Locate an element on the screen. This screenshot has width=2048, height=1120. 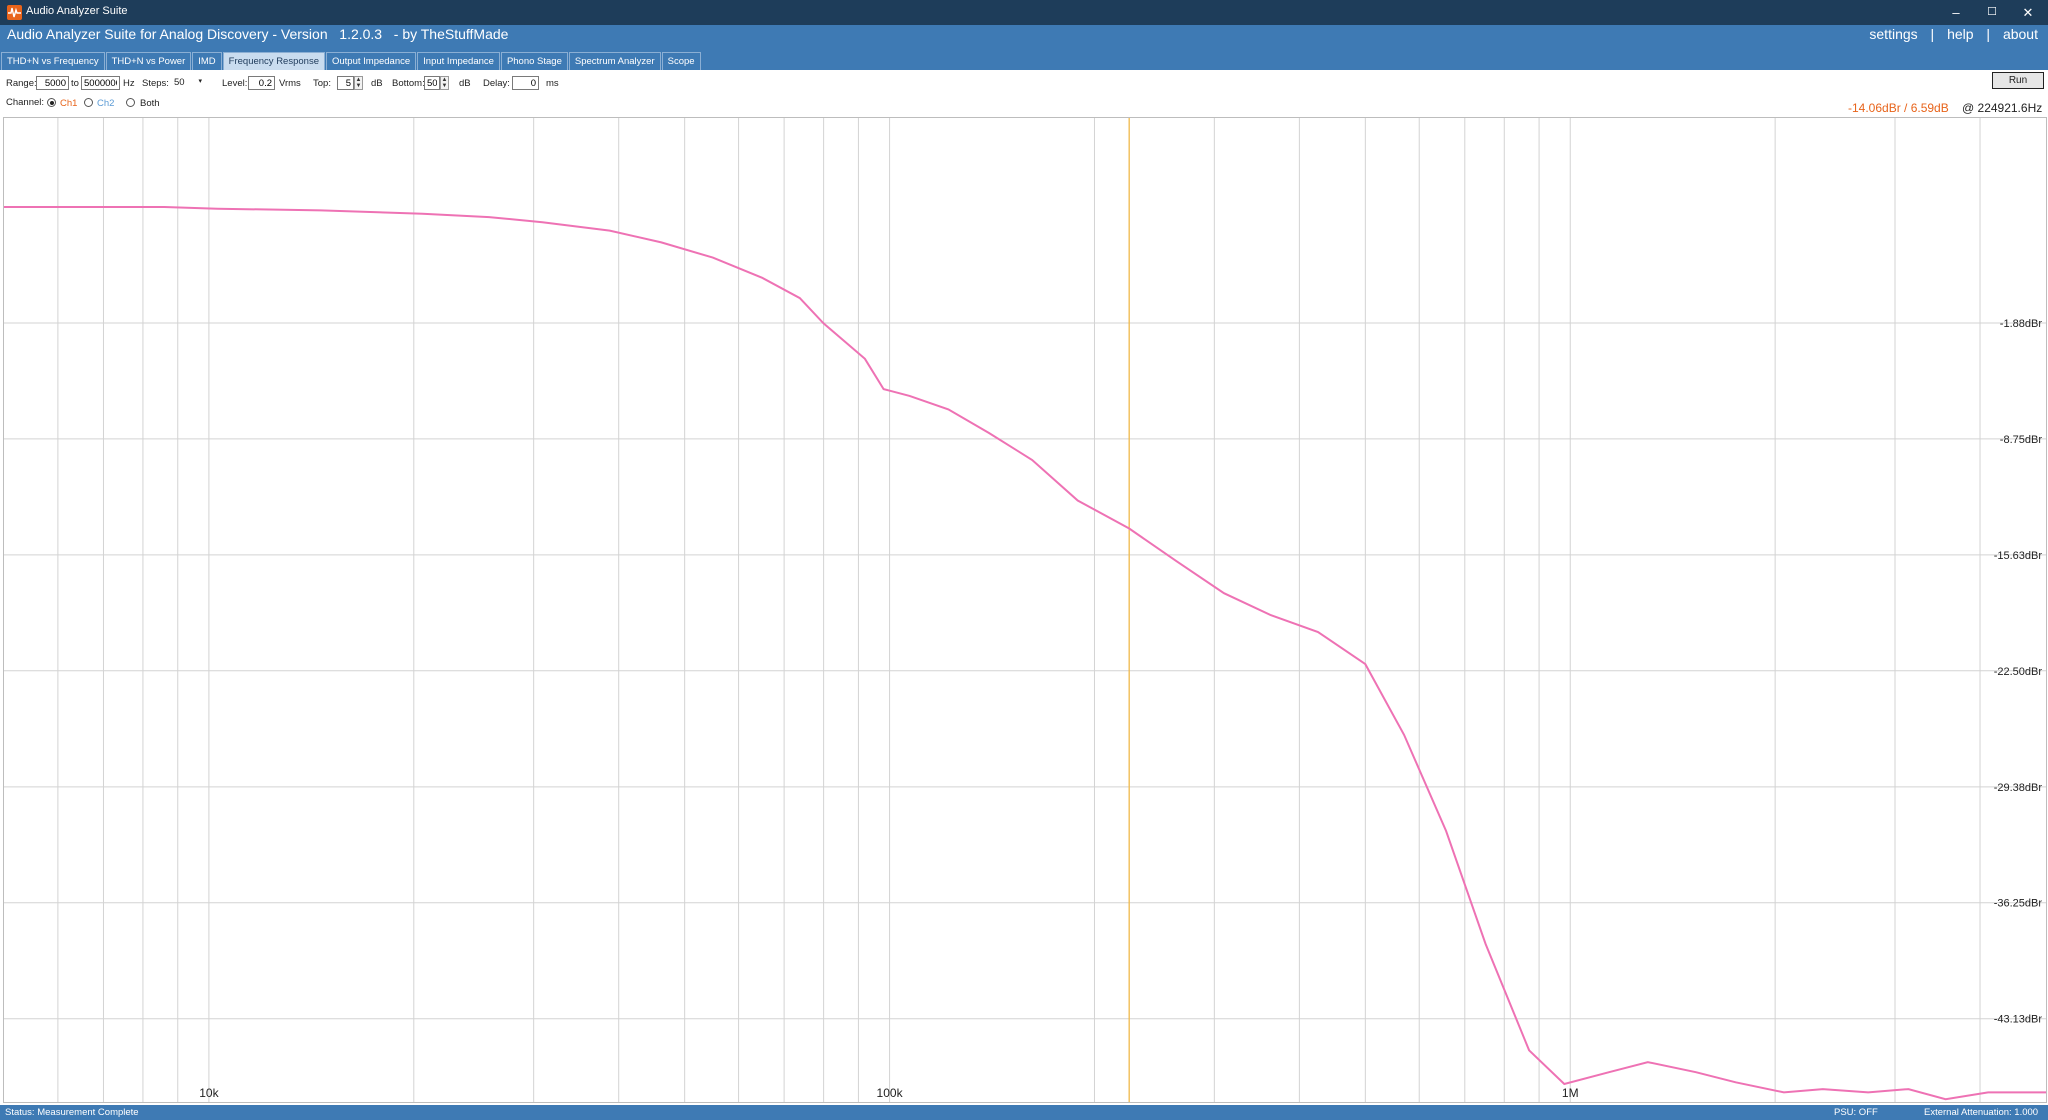
both-radio is located at coordinates (130, 102).